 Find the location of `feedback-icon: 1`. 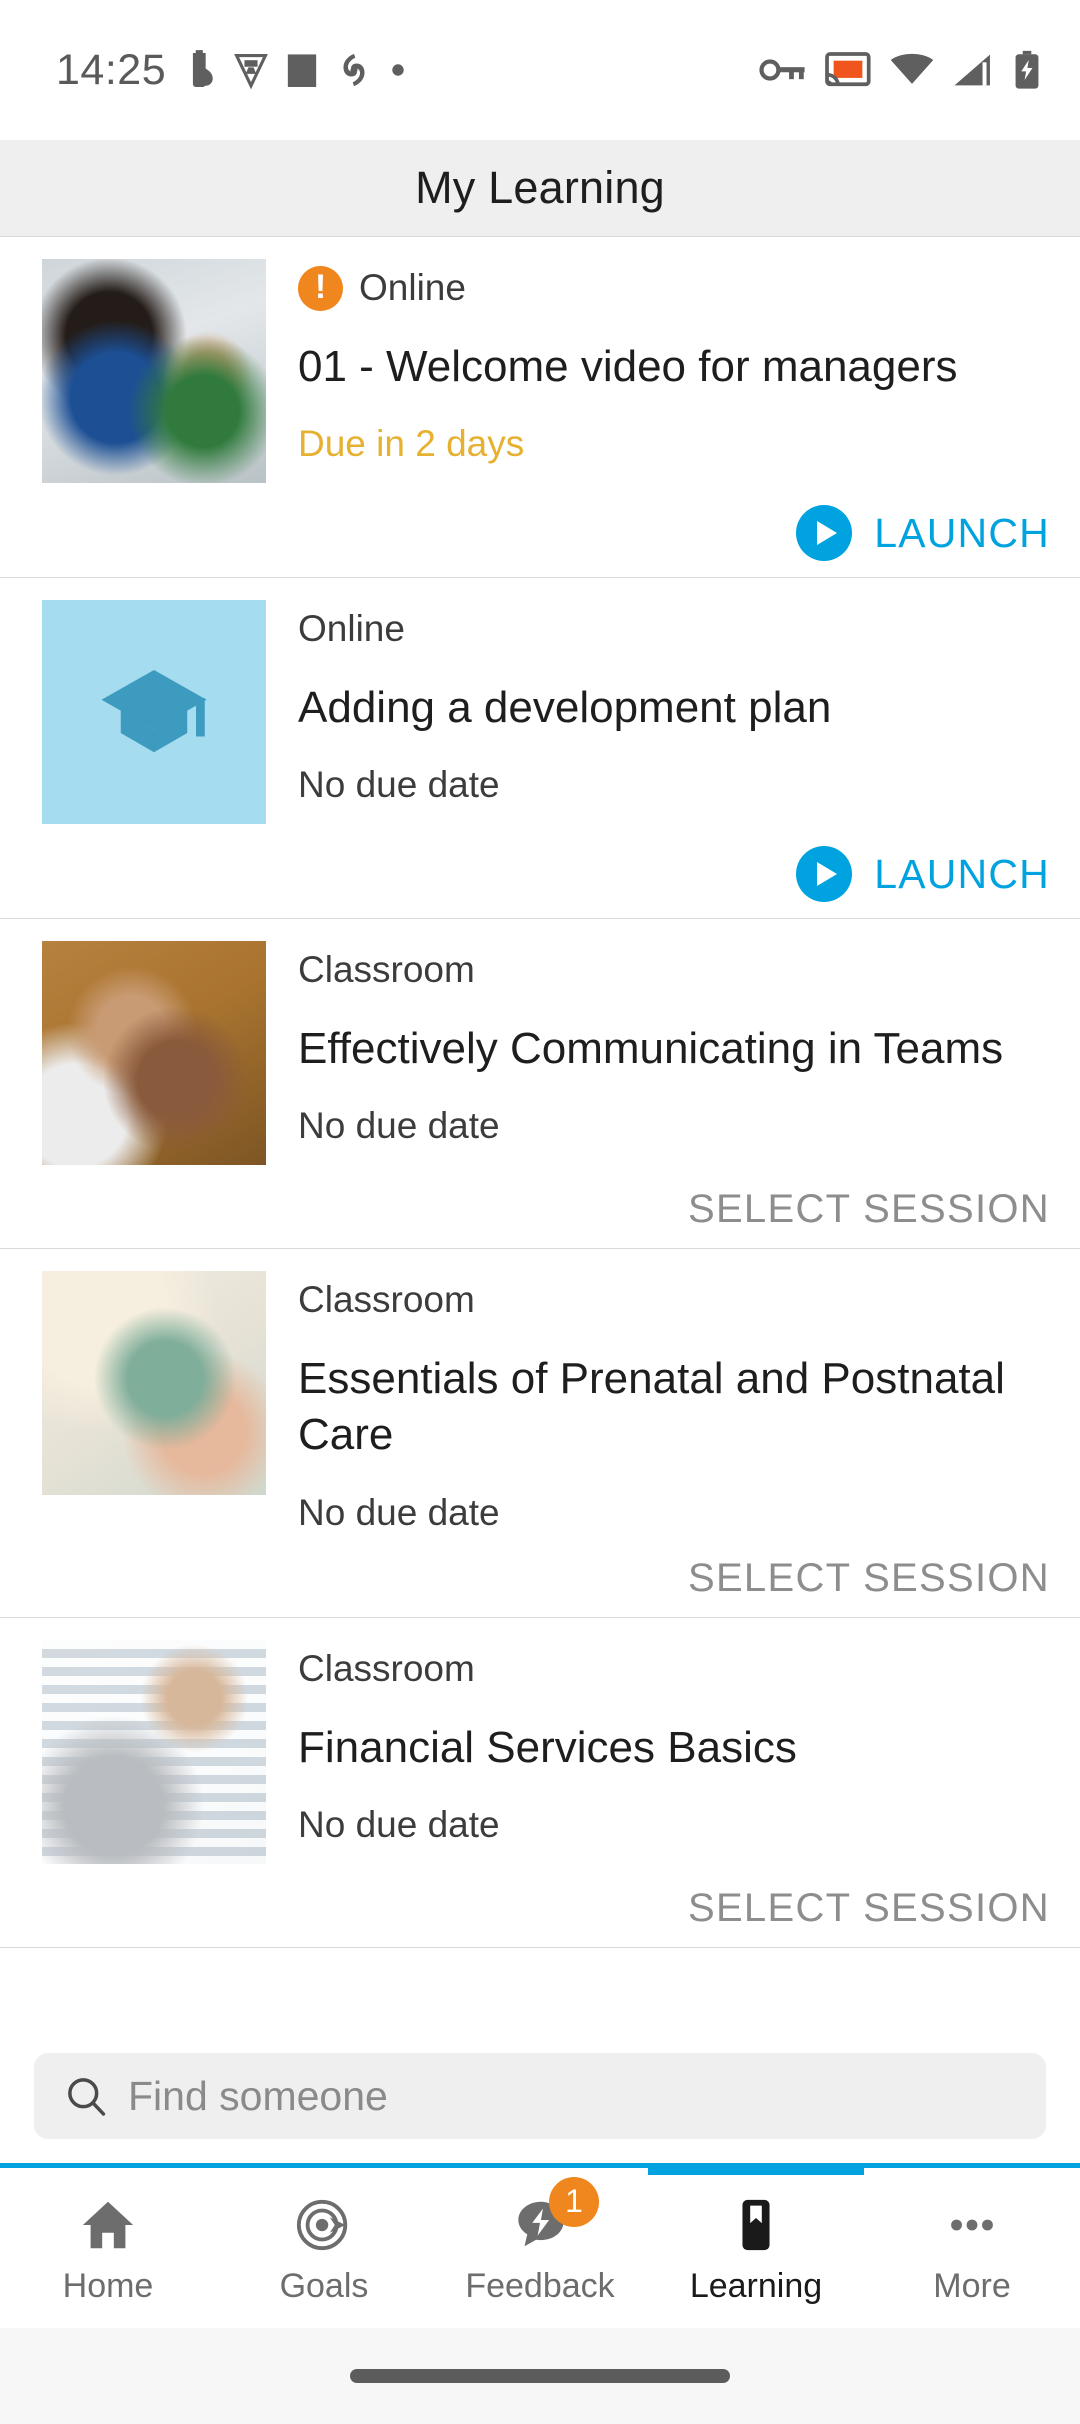

feedback-icon: 1 is located at coordinates (555, 2214).